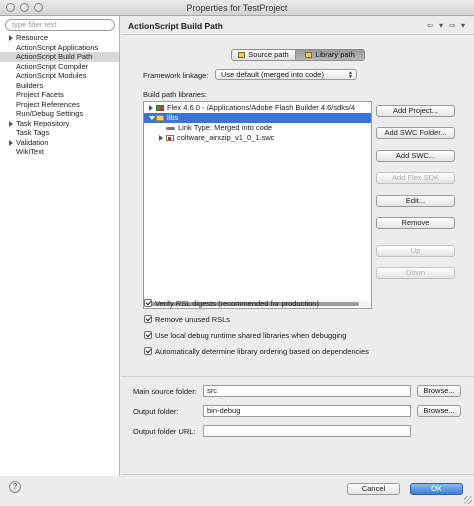  Describe the element at coordinates (257, 118) in the screenshot. I see `tree-row-libs: libs` at that location.